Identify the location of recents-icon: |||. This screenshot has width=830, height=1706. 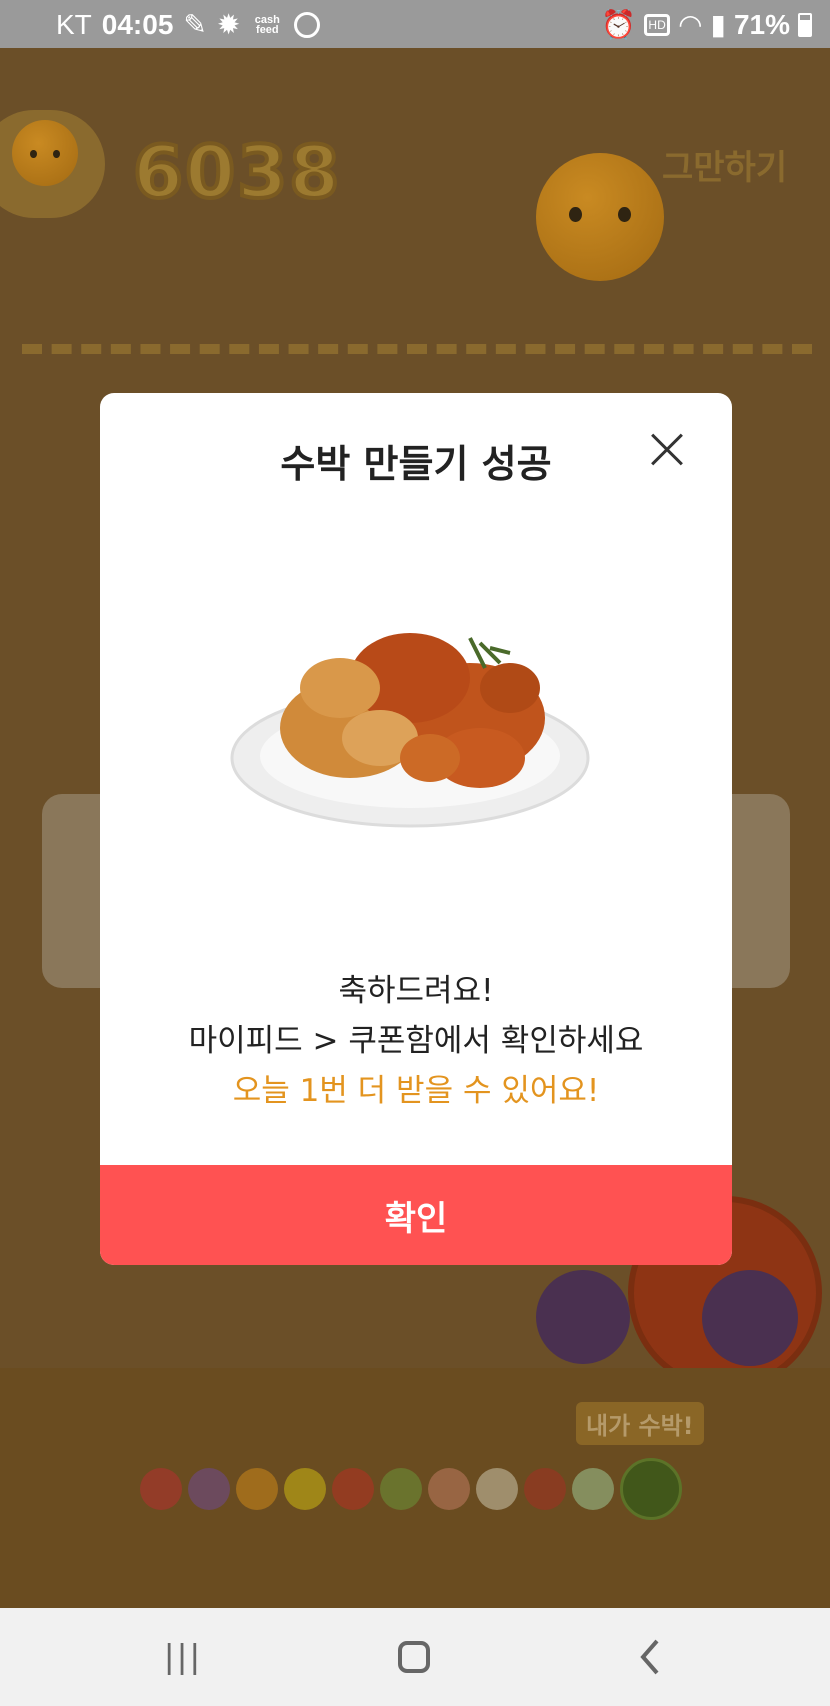
(184, 1656).